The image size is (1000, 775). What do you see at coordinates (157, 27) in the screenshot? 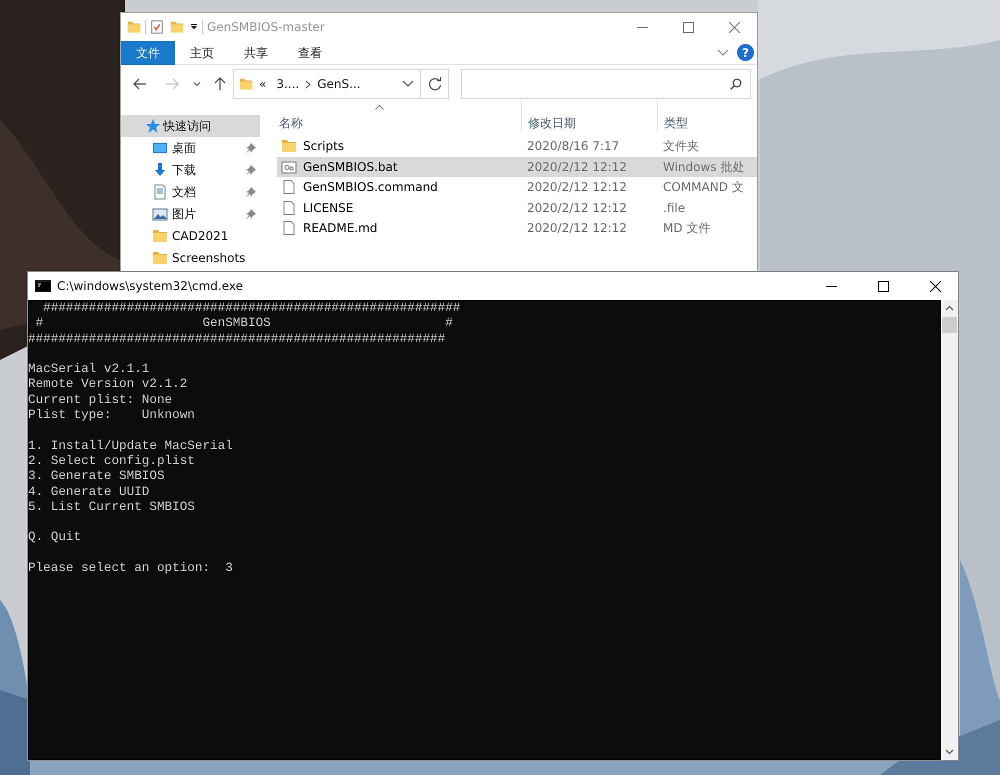
I see `properties-icon` at bounding box center [157, 27].